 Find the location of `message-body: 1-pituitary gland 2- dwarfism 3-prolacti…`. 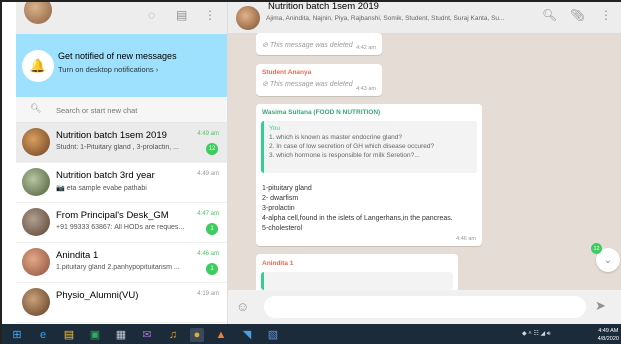

message-body: 1-pituitary gland 2- dwarfism 3-prolacti… is located at coordinates (357, 209).